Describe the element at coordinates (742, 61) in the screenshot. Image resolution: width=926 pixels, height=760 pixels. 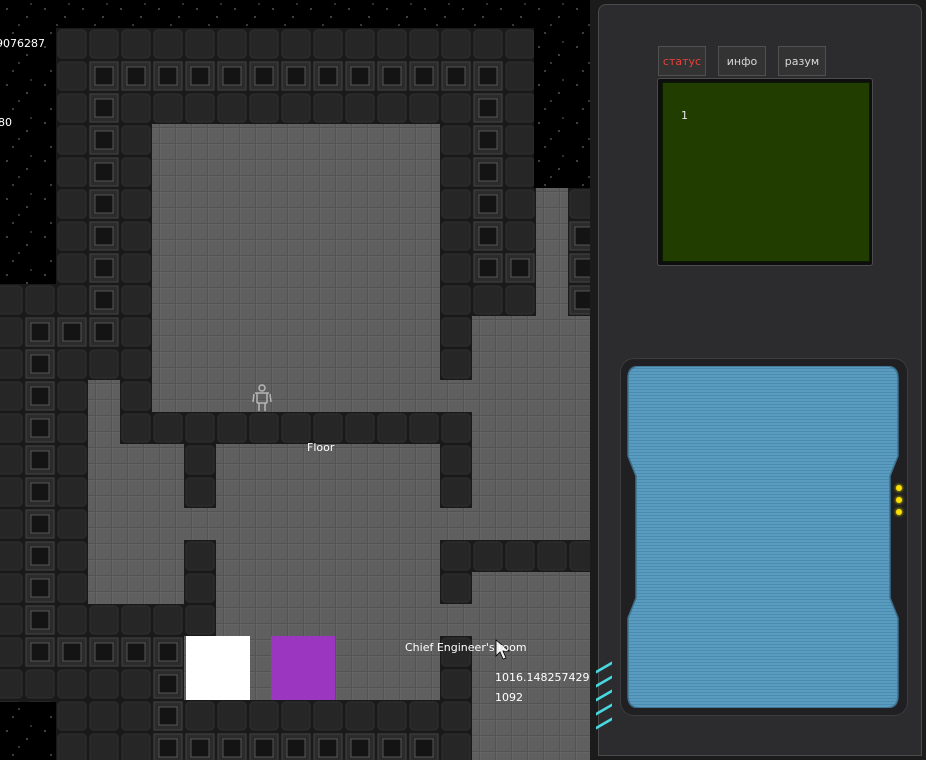
I see `tab-info: инфо` at that location.